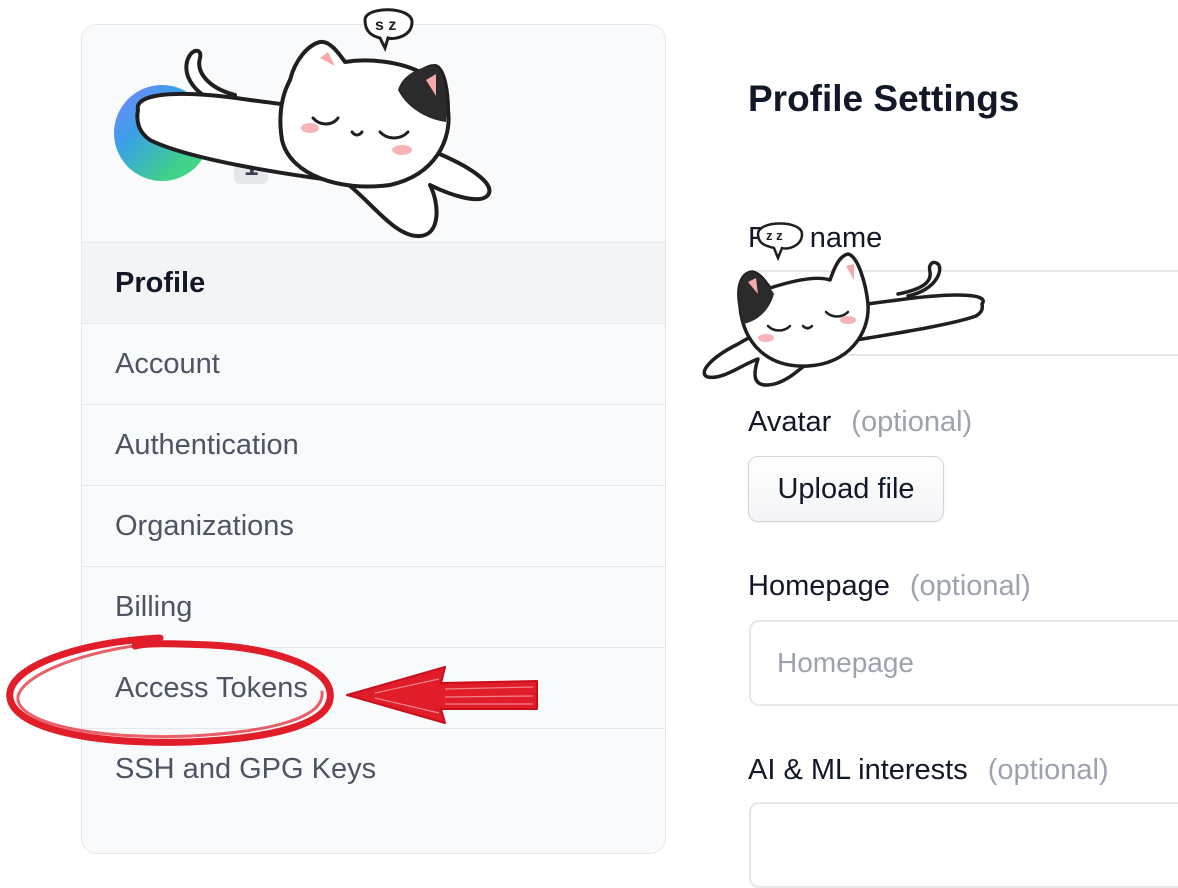 This screenshot has height=888, width=1178. Describe the element at coordinates (963, 845) in the screenshot. I see `interests-input` at that location.